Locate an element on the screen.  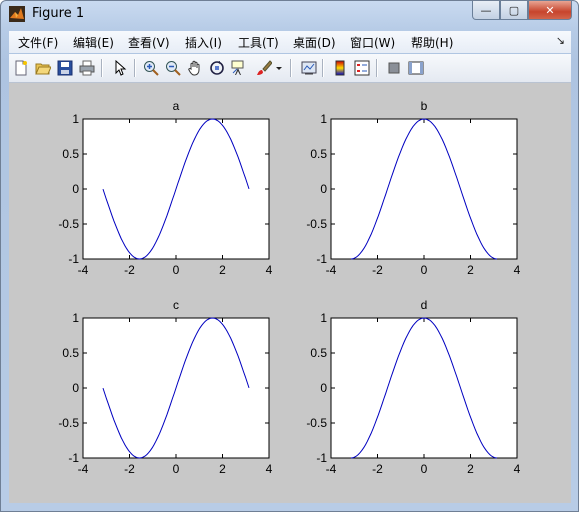
zoom-in-icon is located at coordinates (151, 68).